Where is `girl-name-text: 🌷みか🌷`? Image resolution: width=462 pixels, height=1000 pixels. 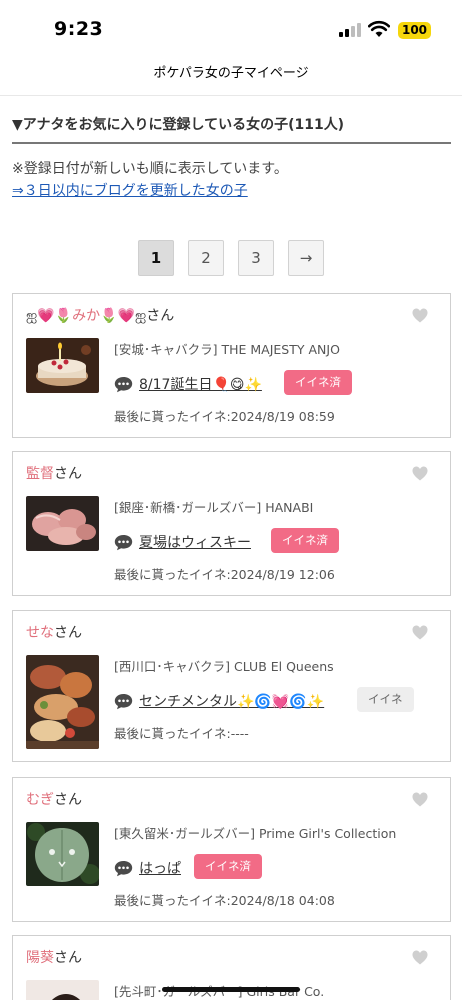 girl-name-text: 🌷みか🌷 is located at coordinates (86, 316).